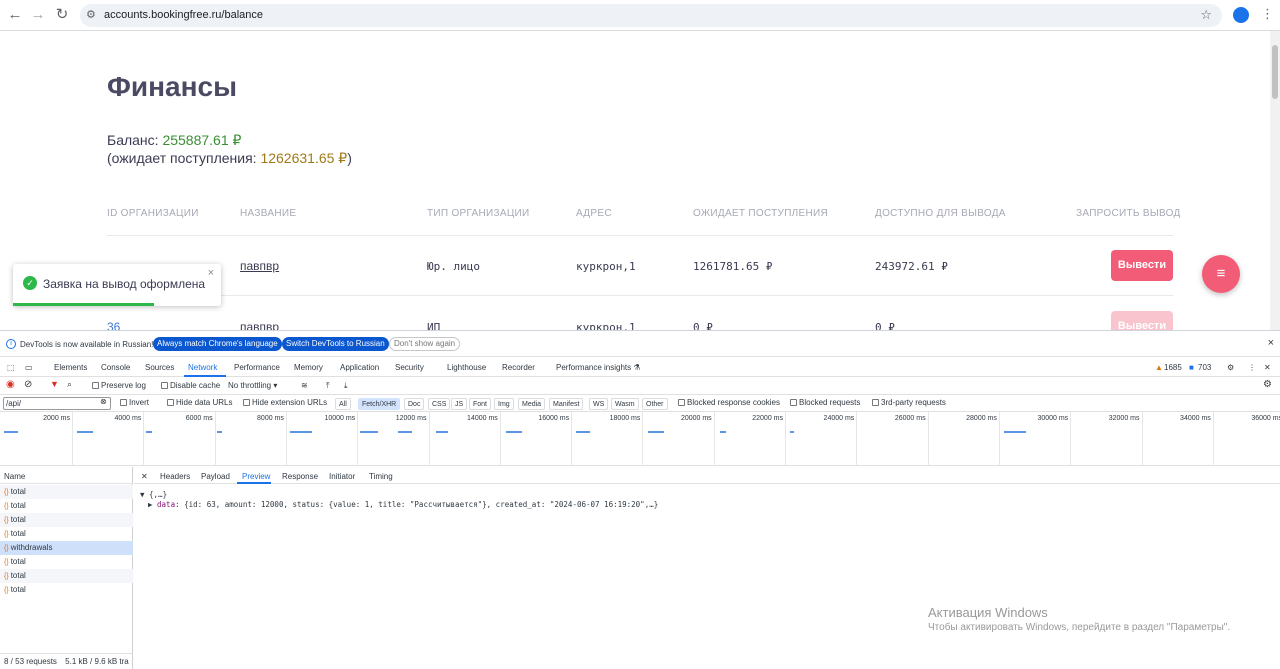 This screenshot has height=669, width=1280. I want to click on devtools-menu-icon: ⋮, so click(1252, 367).